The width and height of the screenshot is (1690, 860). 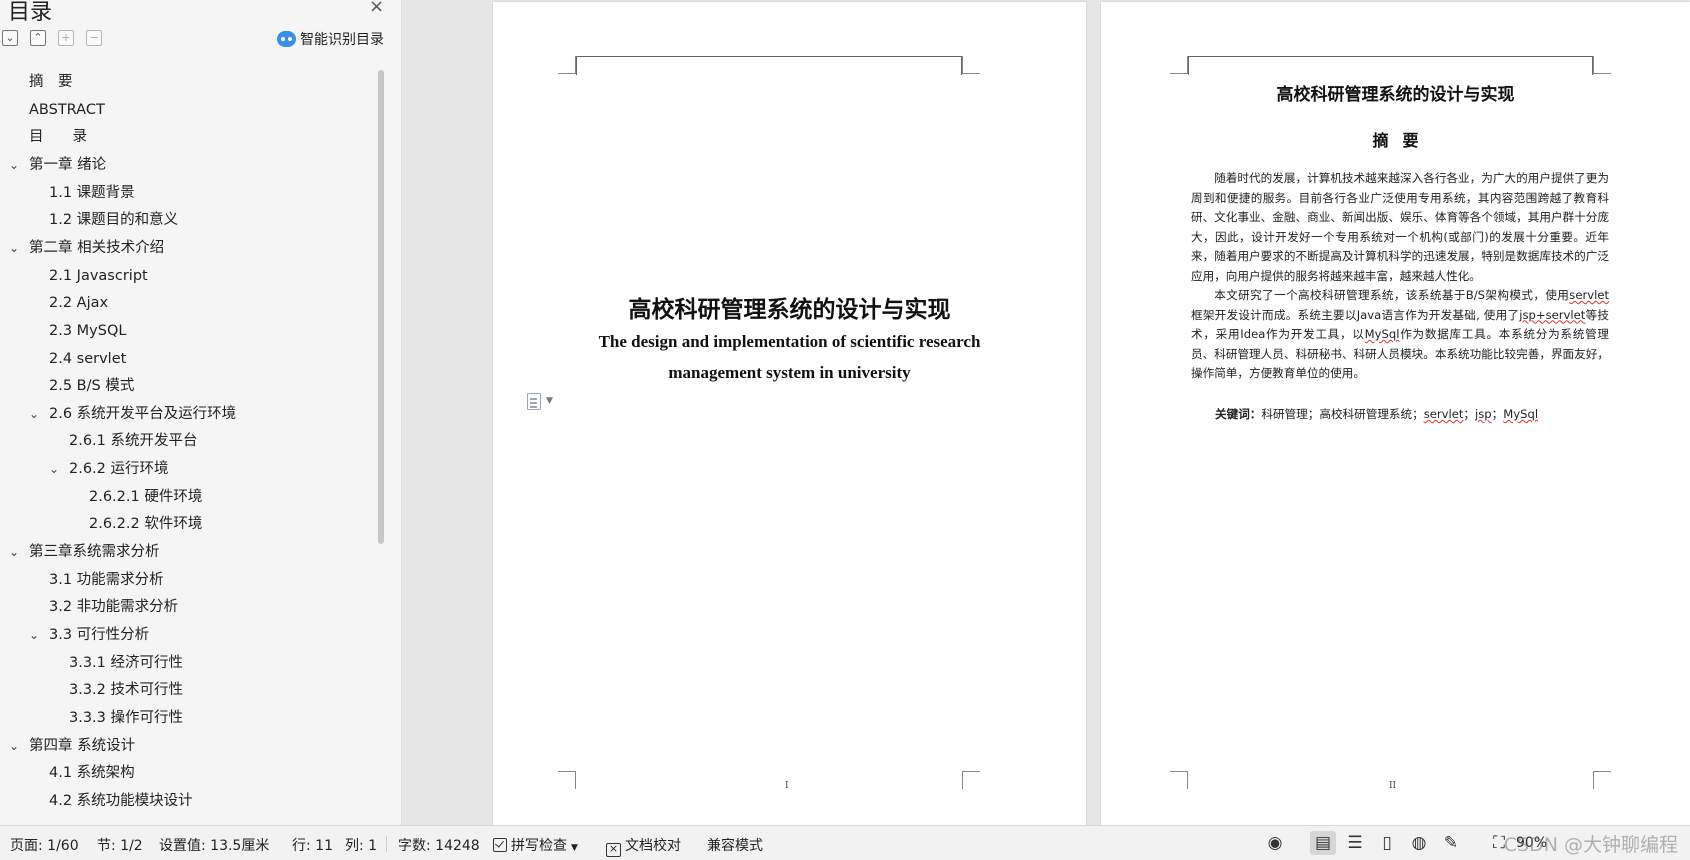 I want to click on status-page: 页面: 1/60, so click(x=44, y=845).